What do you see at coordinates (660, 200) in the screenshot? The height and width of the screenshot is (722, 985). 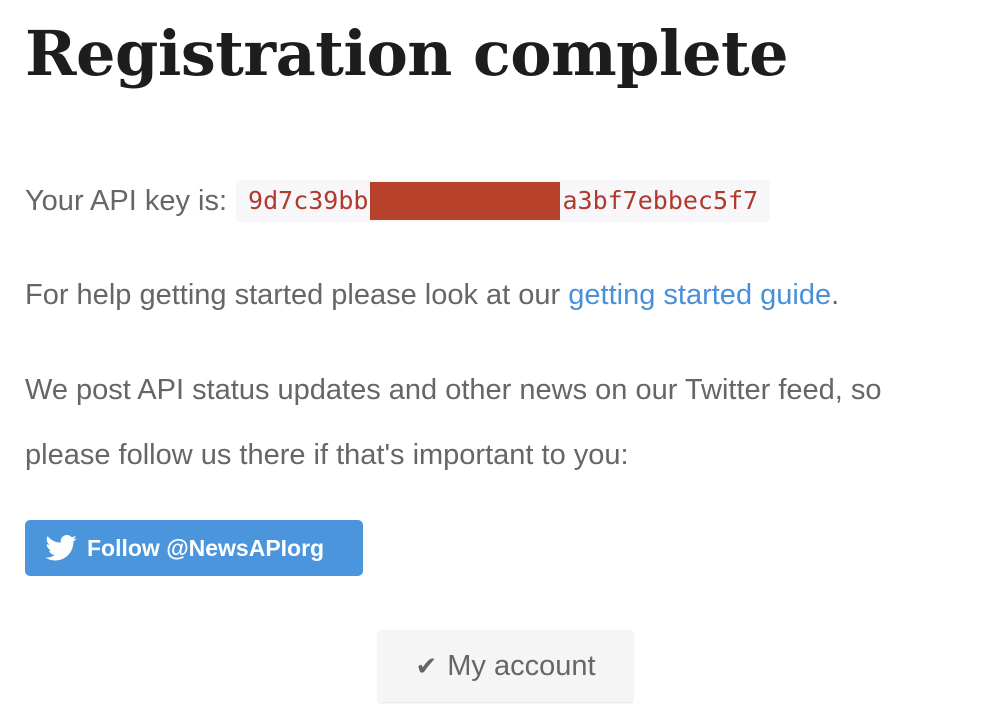 I see `api-key-suffix: a3bf7ebbec5f7` at bounding box center [660, 200].